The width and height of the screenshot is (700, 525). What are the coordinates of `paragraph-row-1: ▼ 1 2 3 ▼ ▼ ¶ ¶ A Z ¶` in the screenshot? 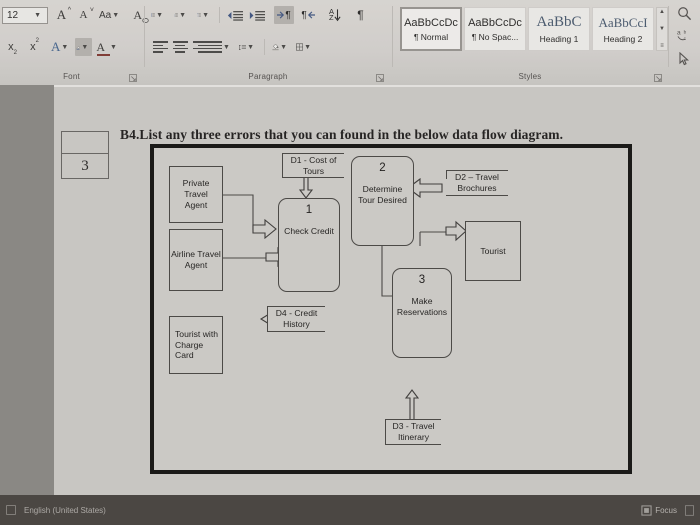 It's located at (259, 15).